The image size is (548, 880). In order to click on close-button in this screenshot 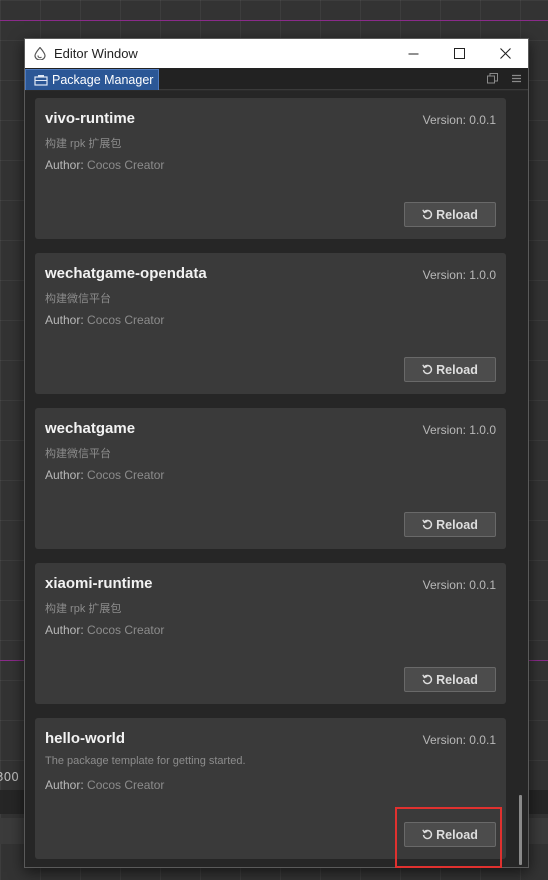, I will do `click(505, 53)`.